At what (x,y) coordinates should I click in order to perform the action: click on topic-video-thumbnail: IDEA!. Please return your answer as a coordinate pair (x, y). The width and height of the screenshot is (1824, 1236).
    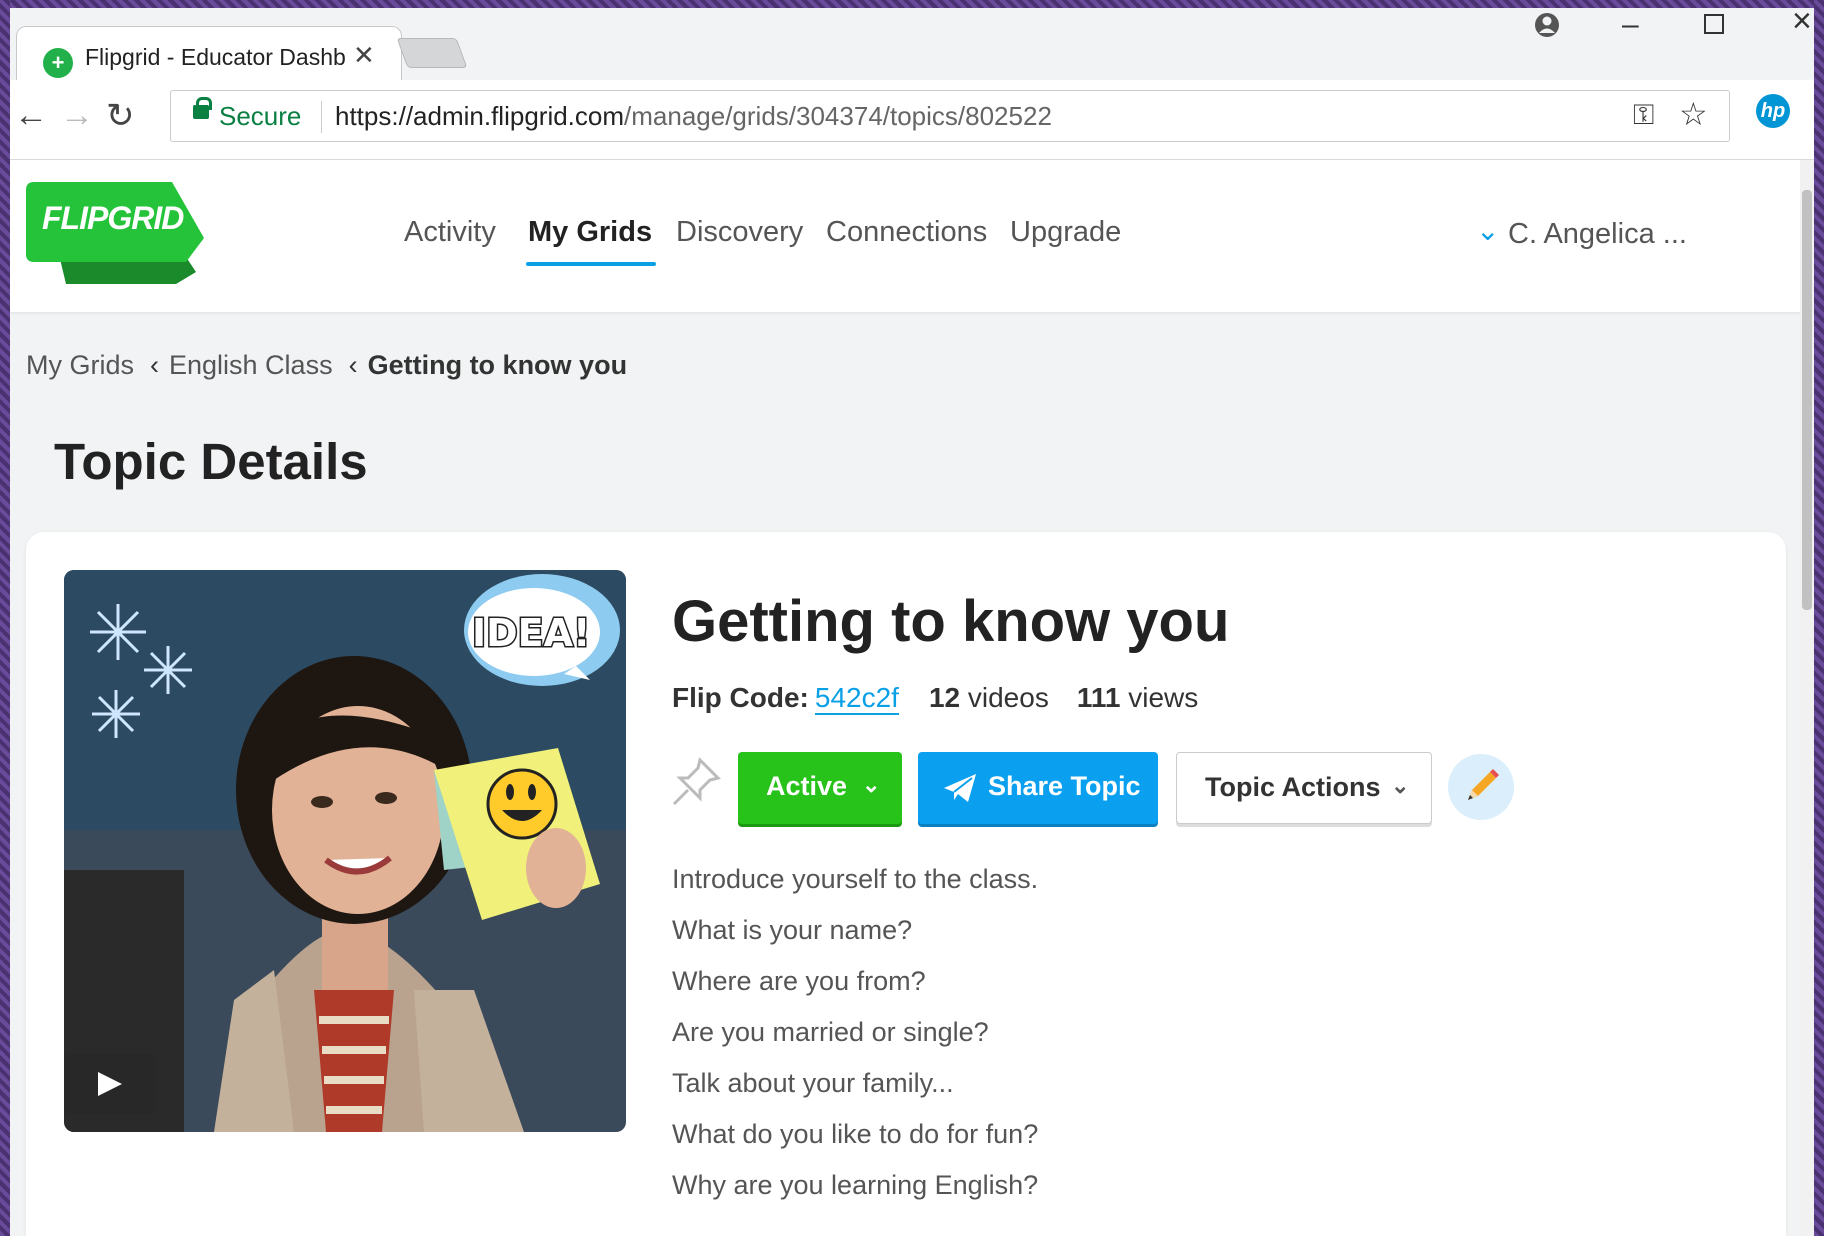
    Looking at the image, I should click on (345, 851).